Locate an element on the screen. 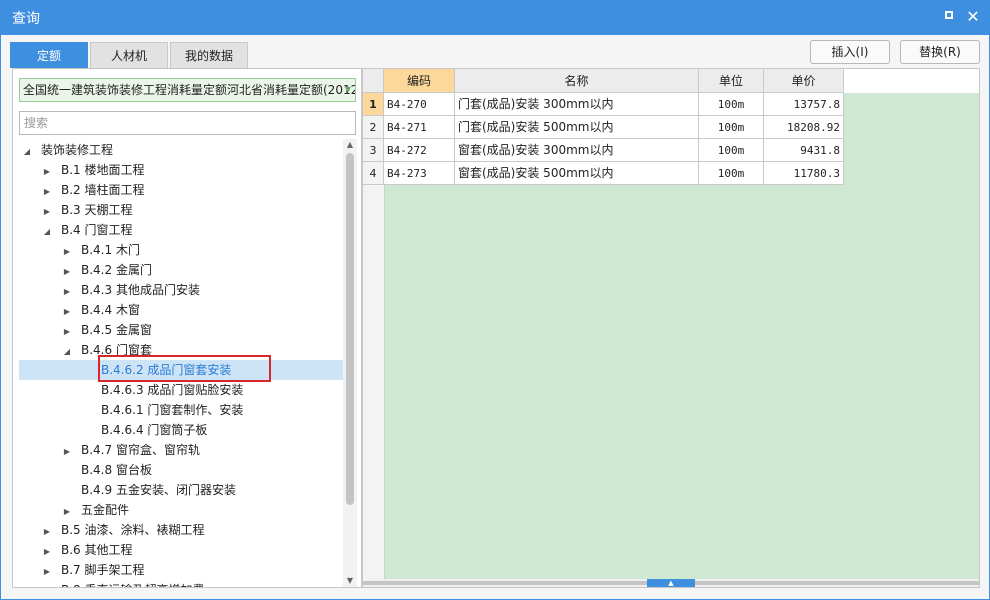  collapse-handle-icon: ▲ is located at coordinates (671, 583).